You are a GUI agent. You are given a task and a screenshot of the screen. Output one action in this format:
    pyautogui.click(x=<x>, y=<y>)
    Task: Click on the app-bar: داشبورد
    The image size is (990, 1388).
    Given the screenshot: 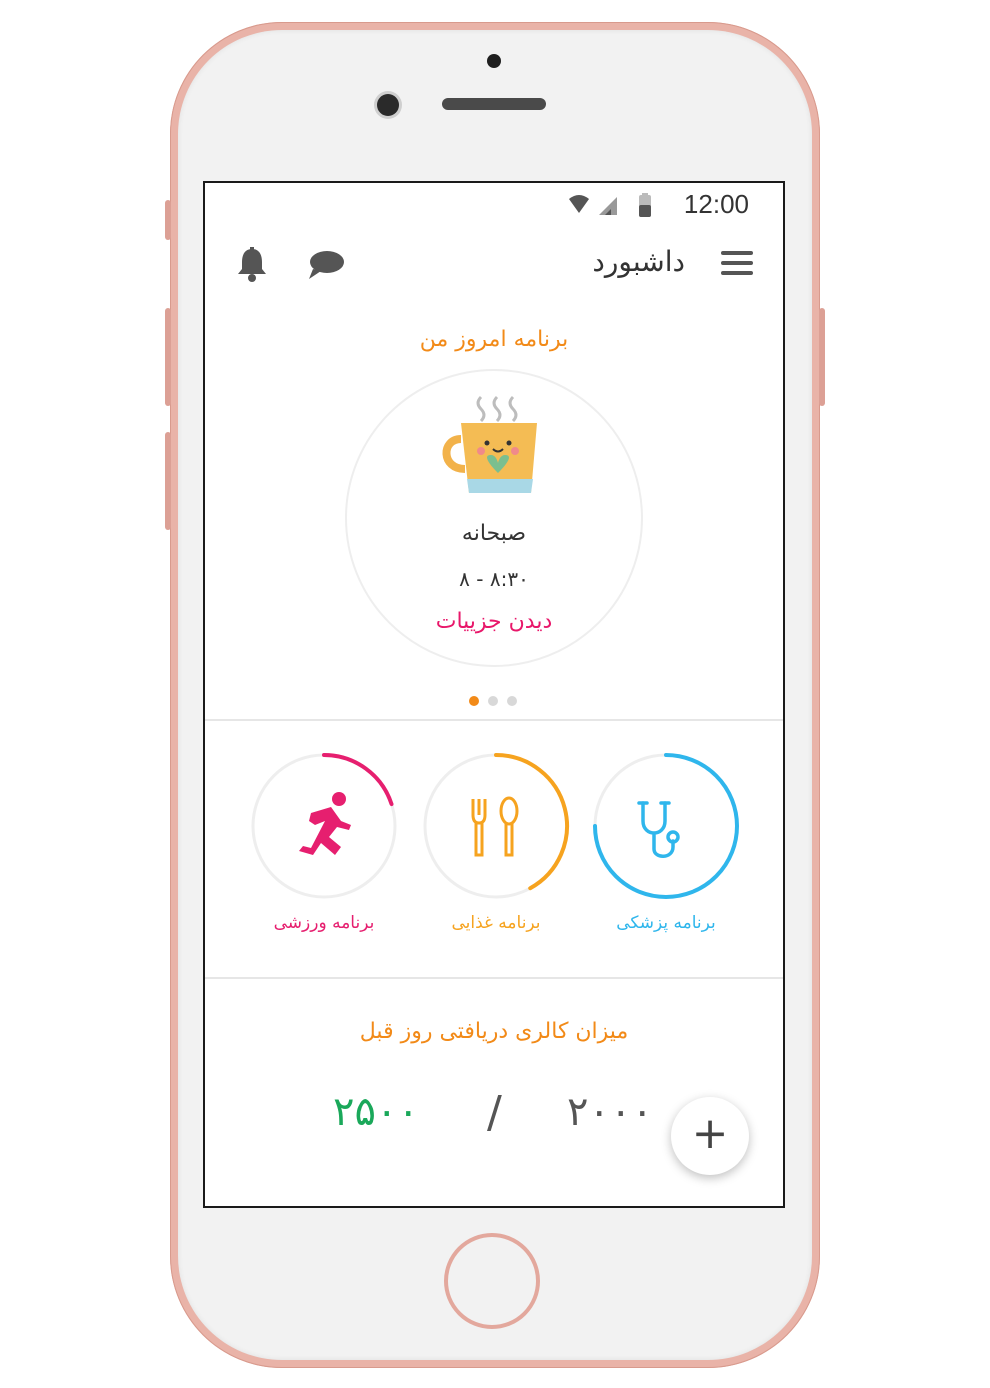 What is the action you would take?
    pyautogui.click(x=494, y=265)
    